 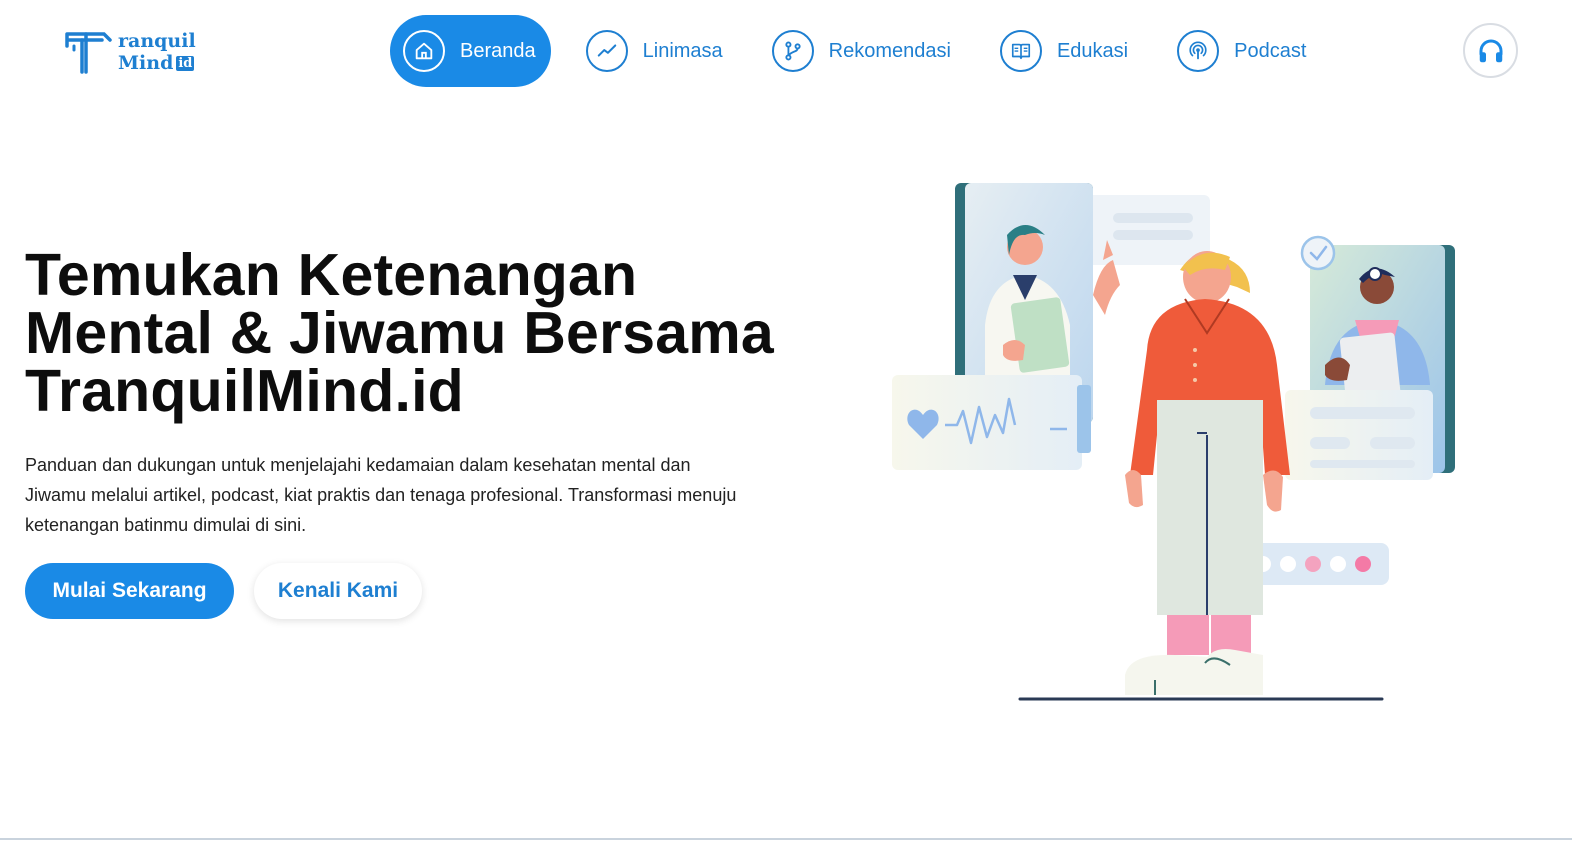 I want to click on logo-mark-icon, so click(x=88, y=53).